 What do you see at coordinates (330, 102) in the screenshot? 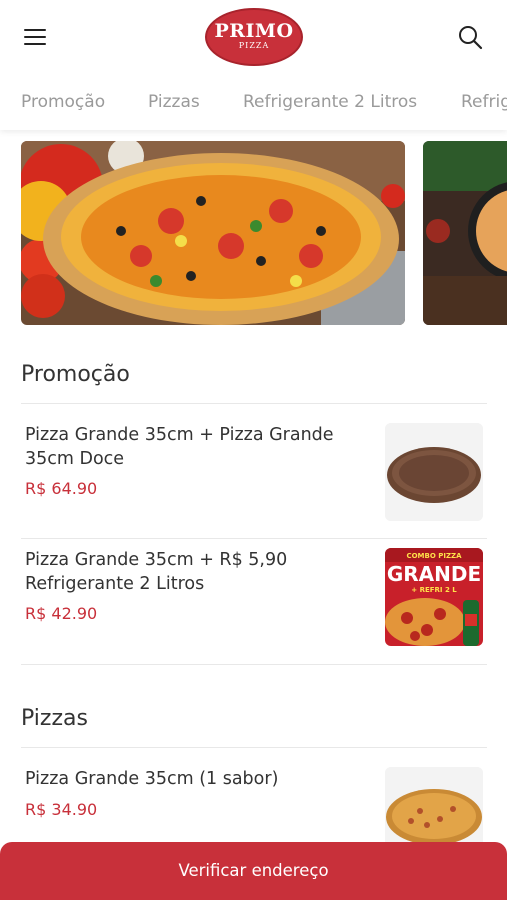
I see `tab-refrigerante-2-litros: Refrigerante 2 Litros` at bounding box center [330, 102].